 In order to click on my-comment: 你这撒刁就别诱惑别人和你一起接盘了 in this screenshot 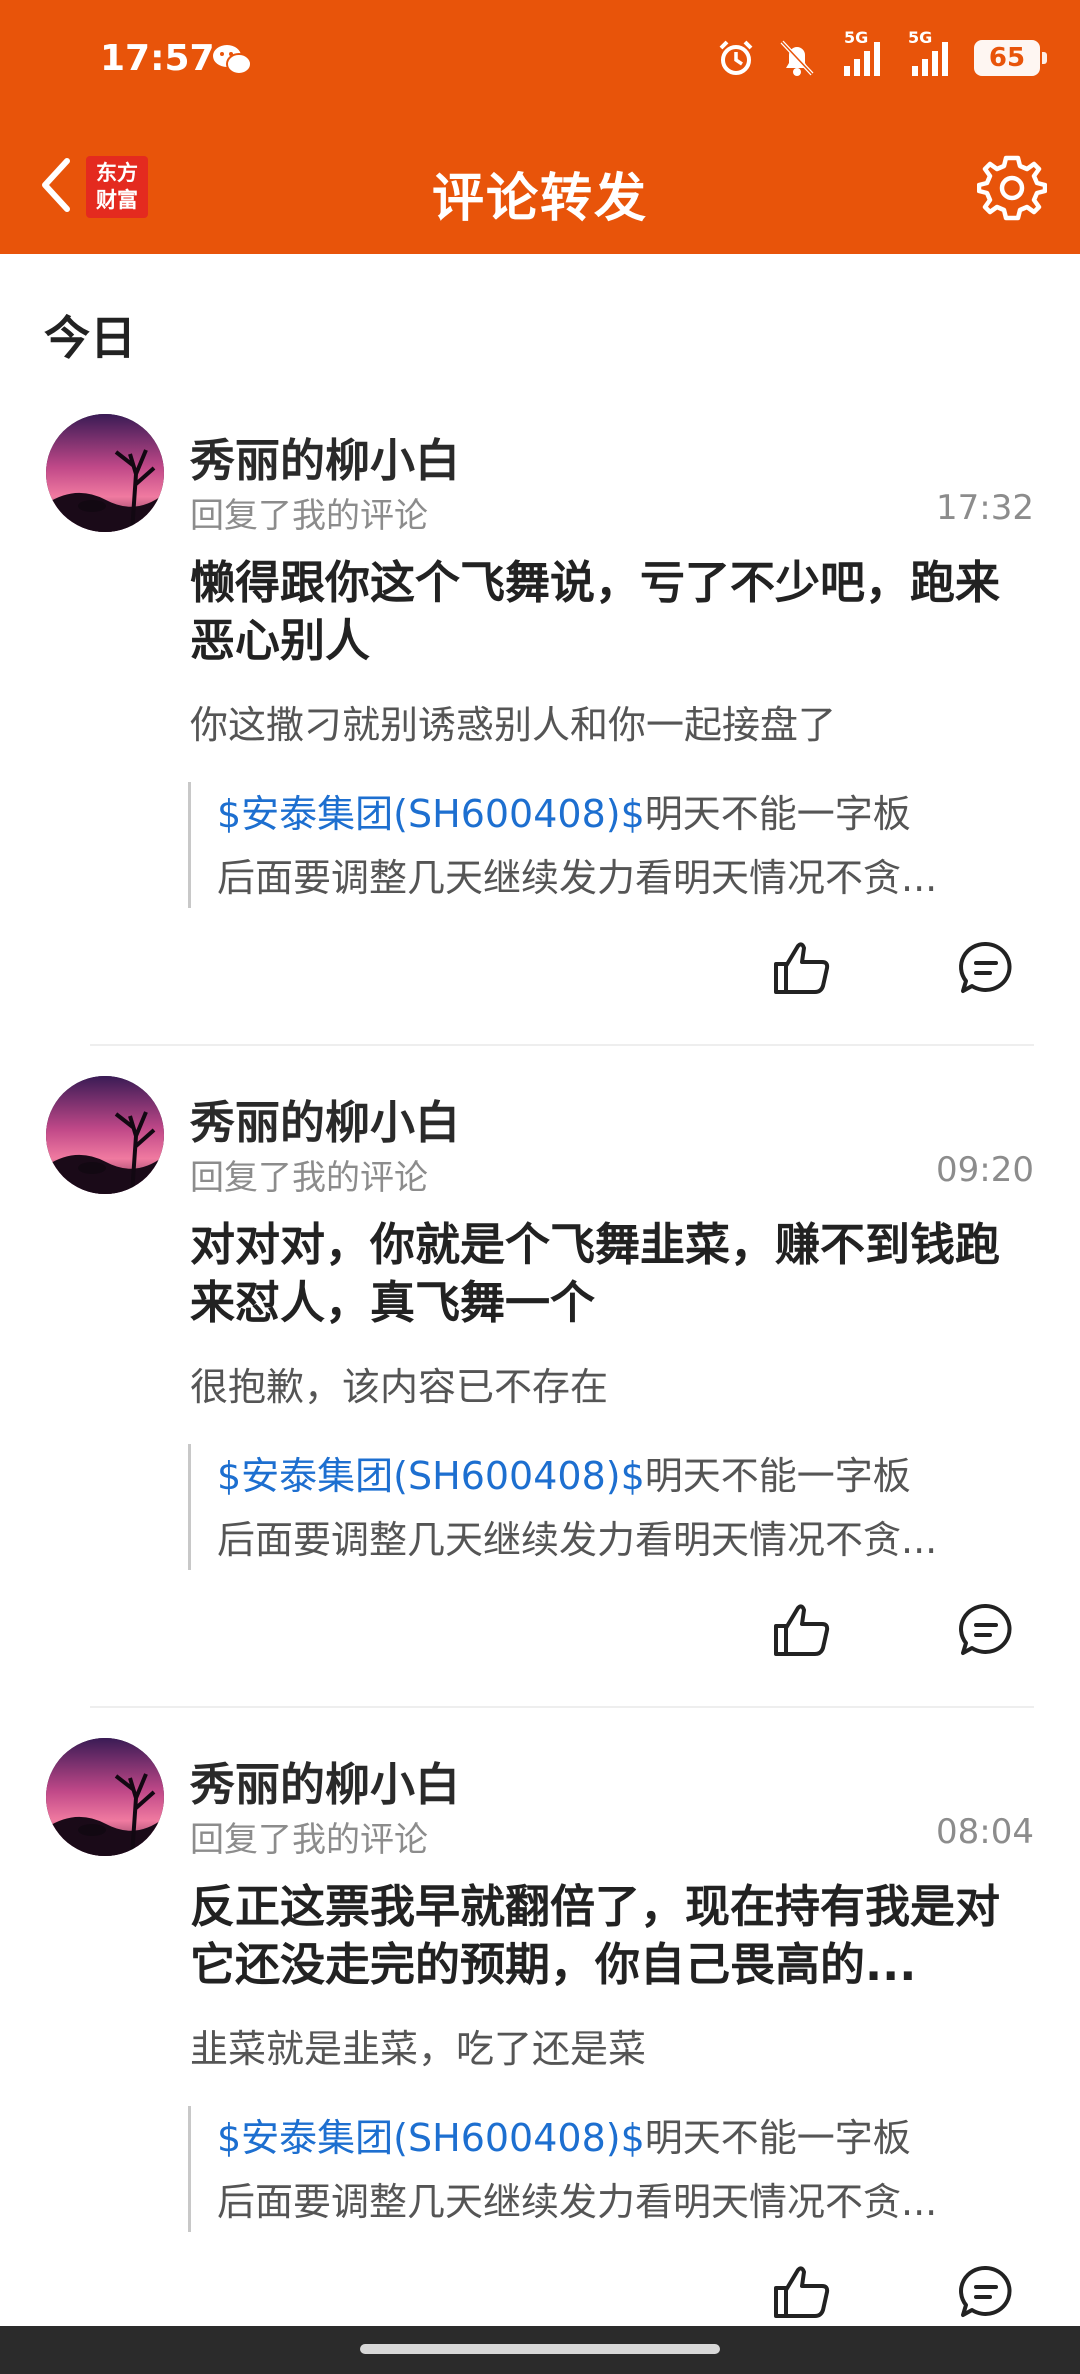, I will do `click(610, 725)`.